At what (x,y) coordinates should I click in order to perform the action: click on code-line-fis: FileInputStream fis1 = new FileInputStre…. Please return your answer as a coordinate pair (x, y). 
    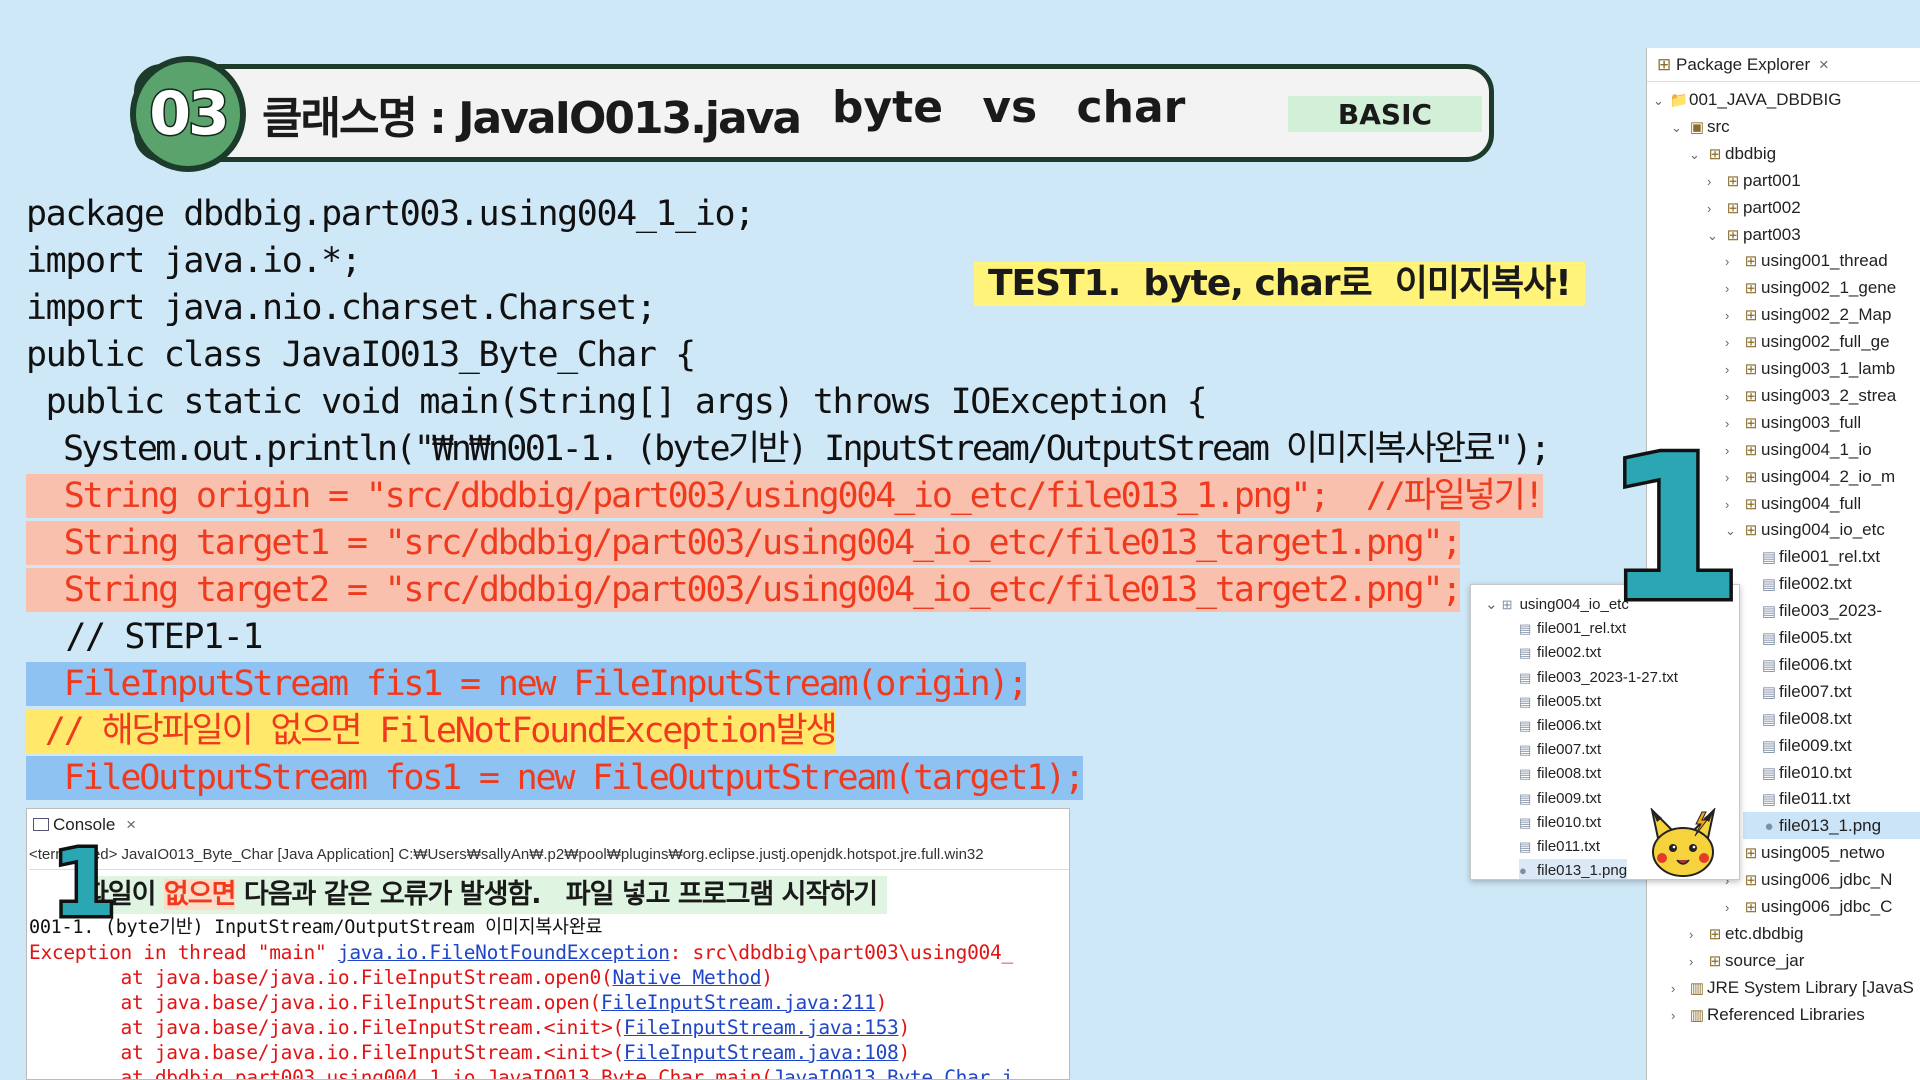
    Looking at the image, I should click on (527, 684).